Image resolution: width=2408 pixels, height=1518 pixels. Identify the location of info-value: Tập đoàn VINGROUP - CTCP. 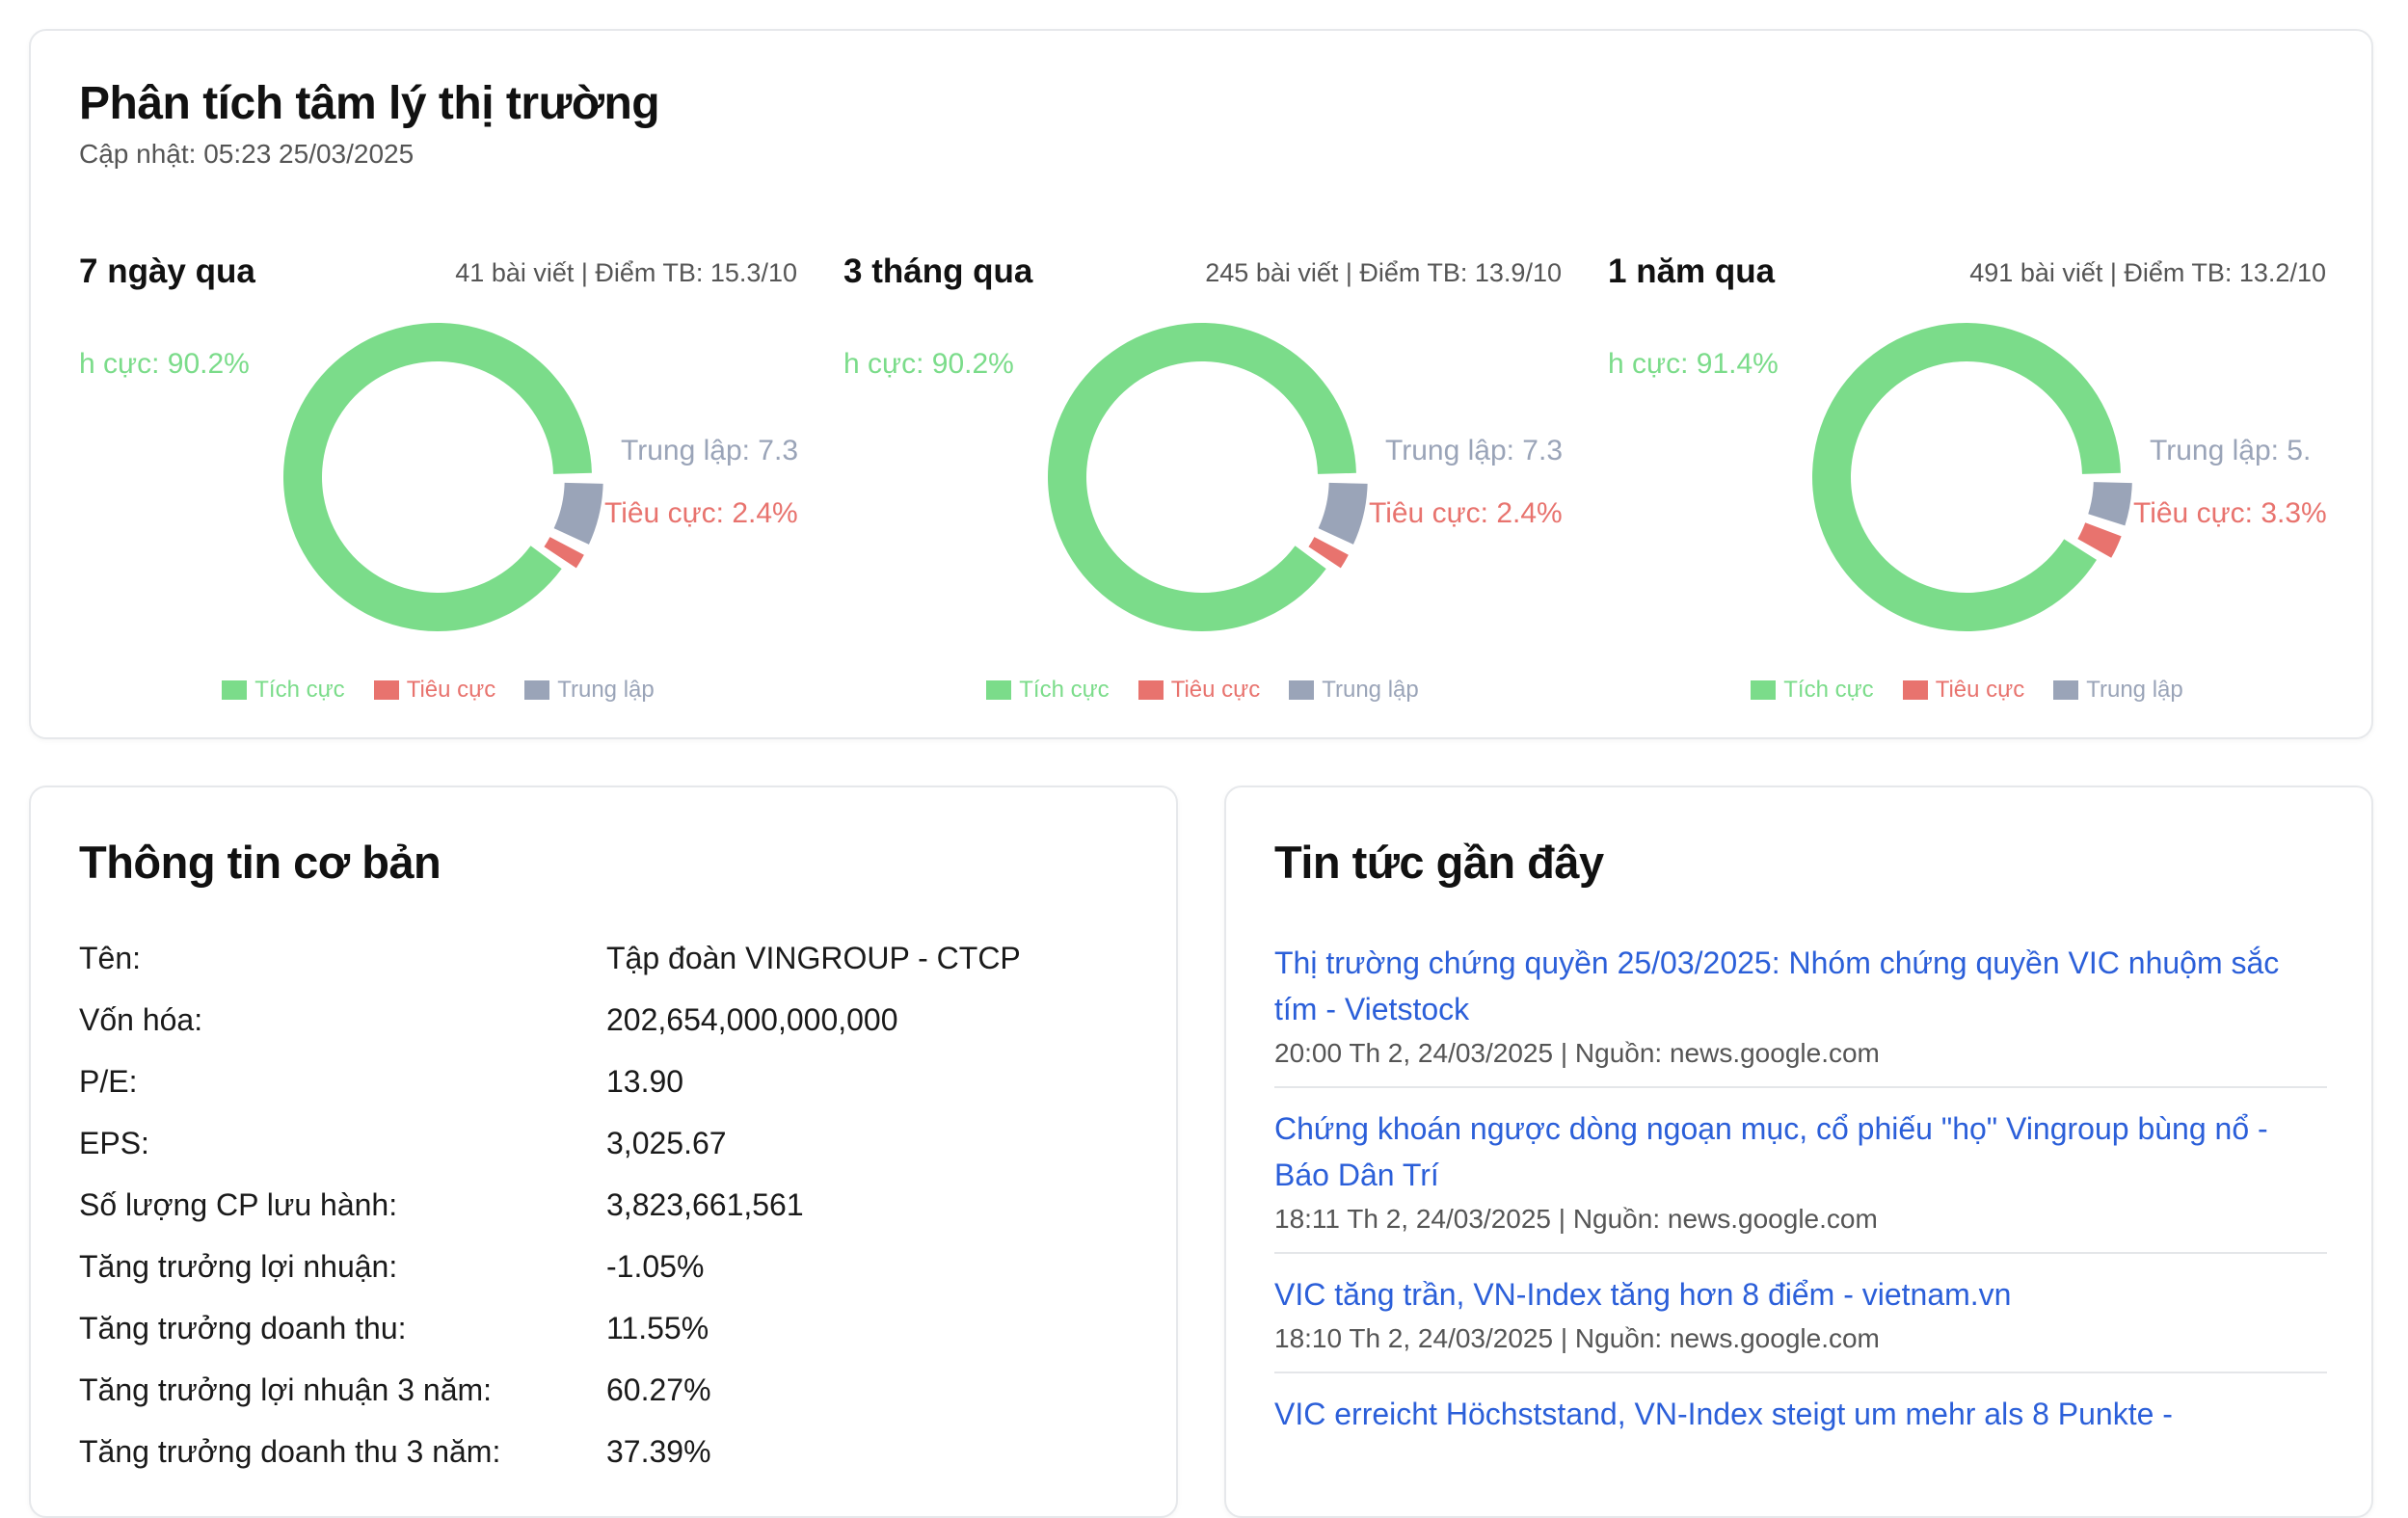
(813, 957).